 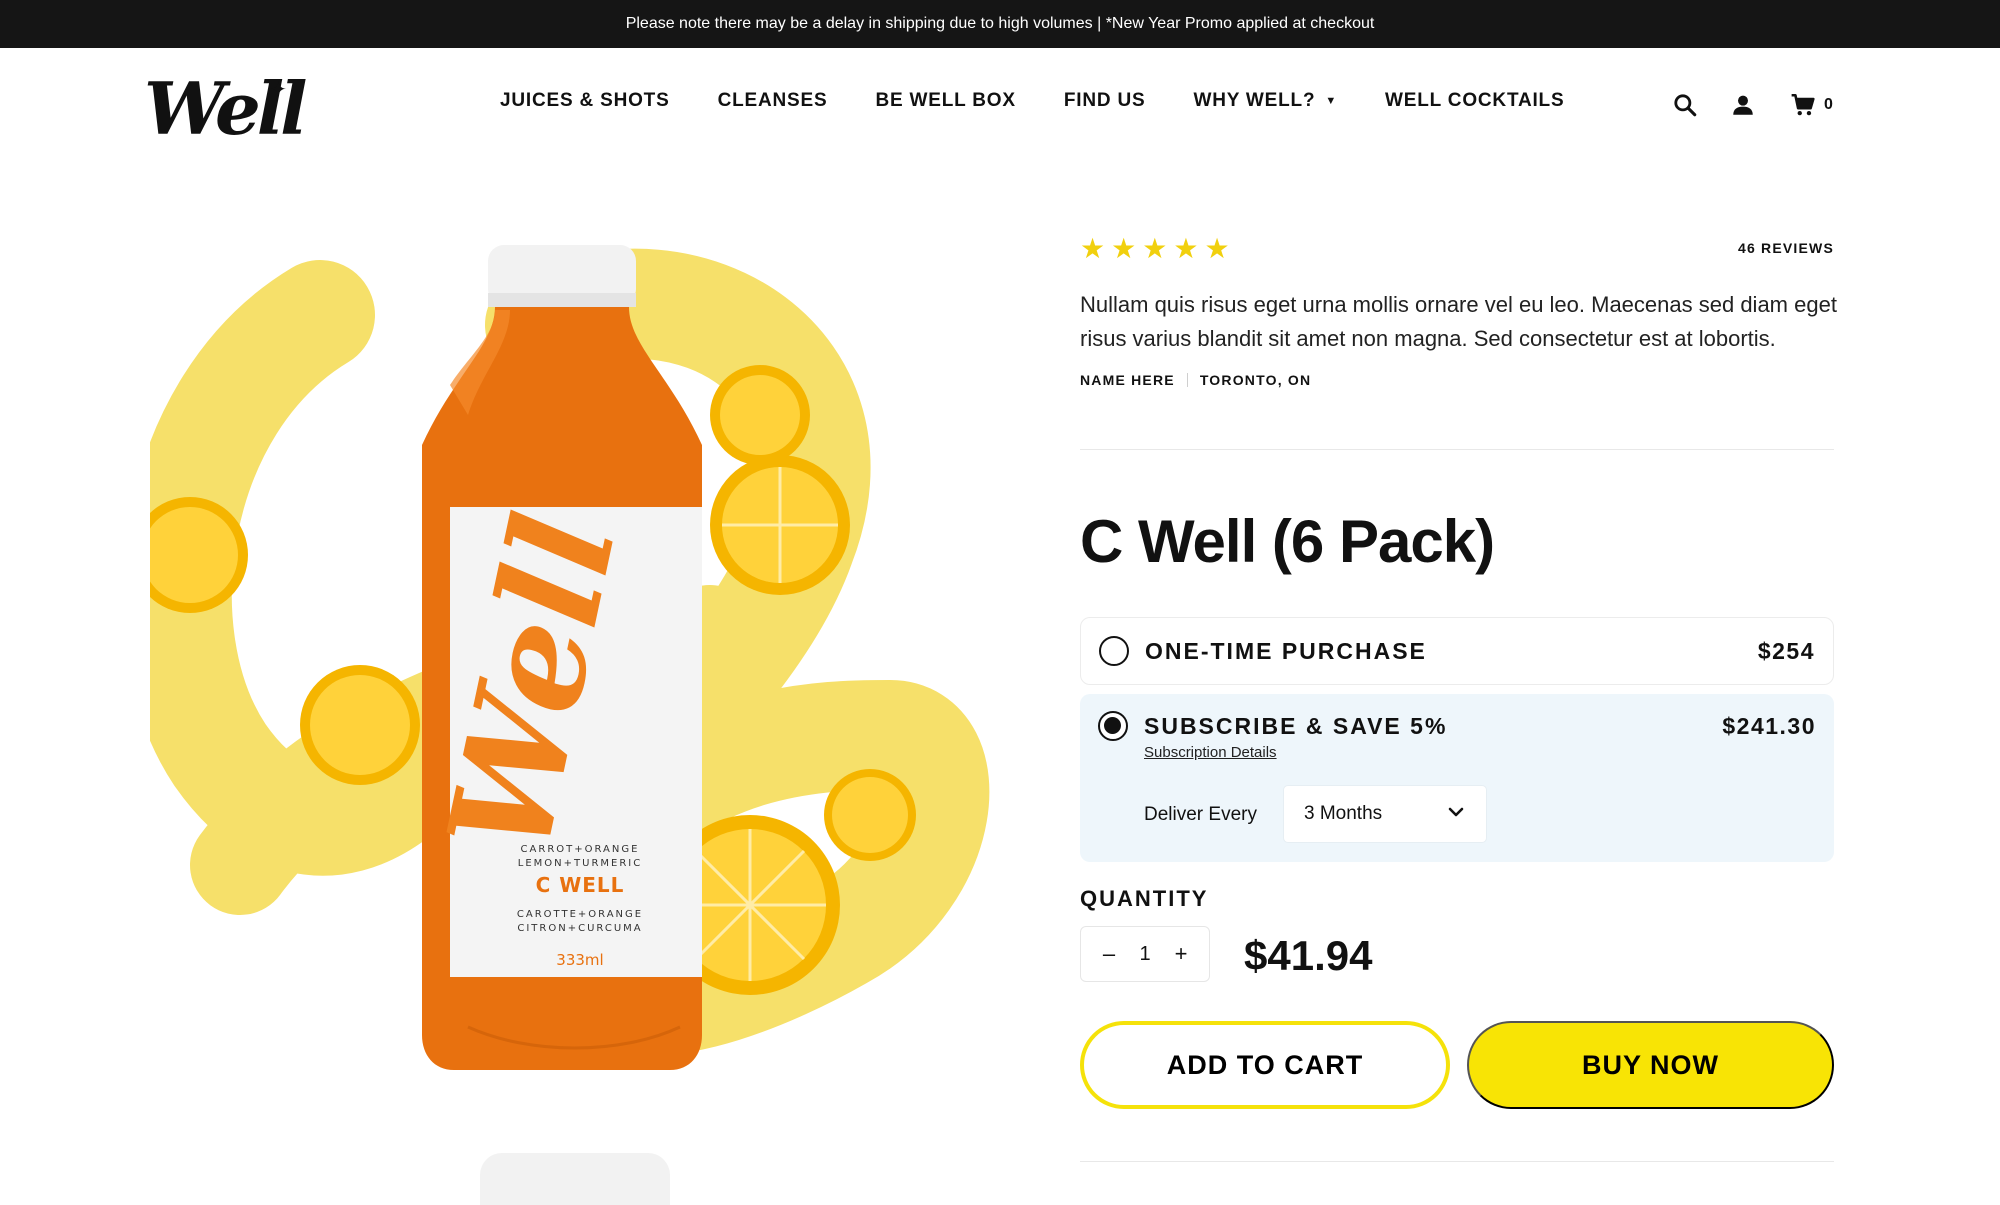 What do you see at coordinates (580, 863) in the screenshot?
I see `svg-text: LEMON+TURMERIC` at bounding box center [580, 863].